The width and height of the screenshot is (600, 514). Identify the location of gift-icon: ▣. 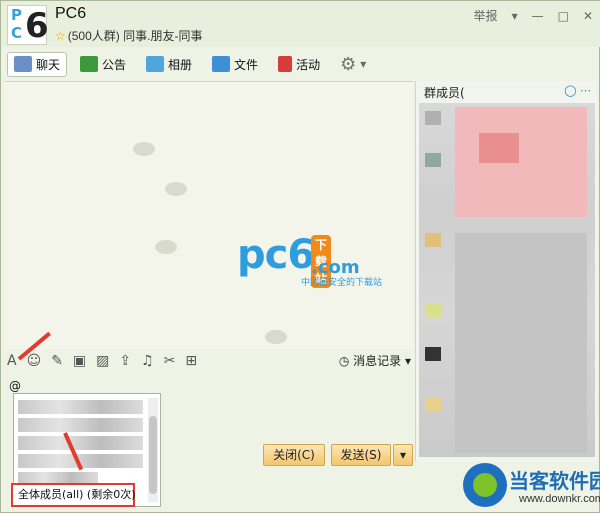
(79, 361).